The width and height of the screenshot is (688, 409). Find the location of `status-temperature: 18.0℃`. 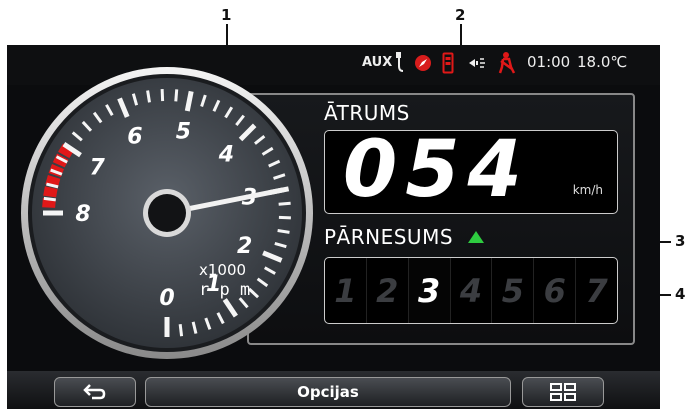

status-temperature: 18.0℃ is located at coordinates (602, 62).